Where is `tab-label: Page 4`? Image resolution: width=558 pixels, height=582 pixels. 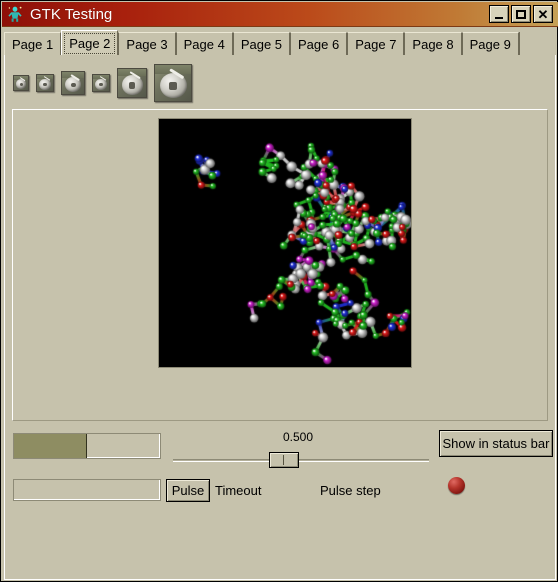
tab-label: Page 4 is located at coordinates (204, 44).